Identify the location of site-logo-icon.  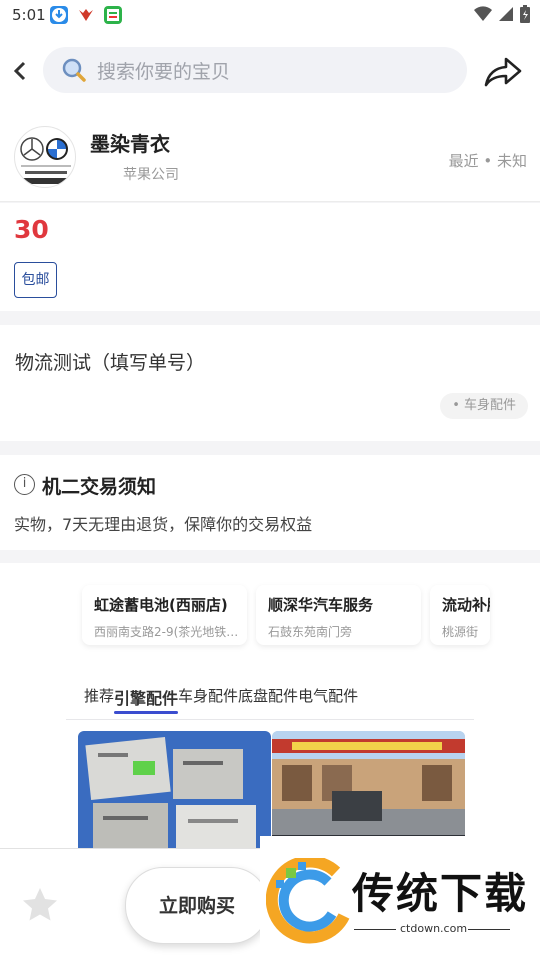
(308, 901).